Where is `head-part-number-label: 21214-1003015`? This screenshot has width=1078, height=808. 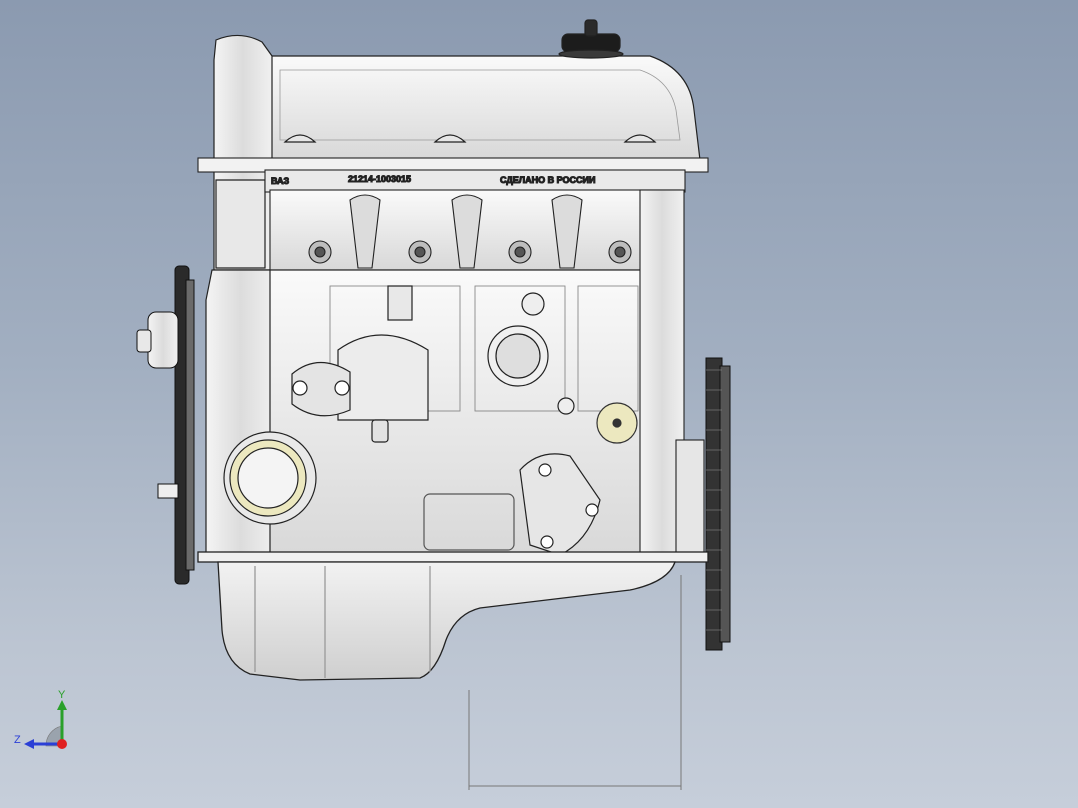
head-part-number-label: 21214-1003015 is located at coordinates (379, 179).